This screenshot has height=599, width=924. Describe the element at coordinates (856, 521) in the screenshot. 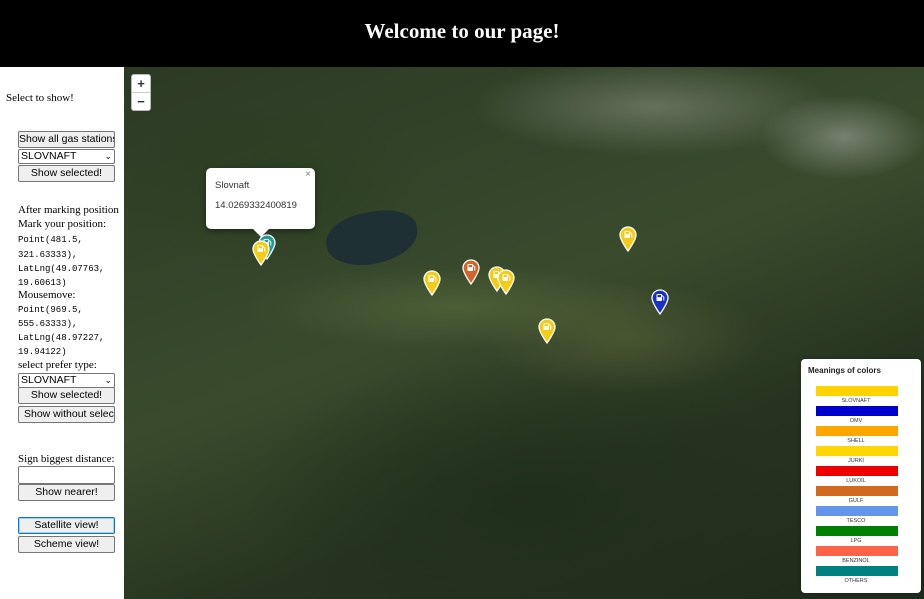

I see `legend-label-tesco: TESCO` at that location.